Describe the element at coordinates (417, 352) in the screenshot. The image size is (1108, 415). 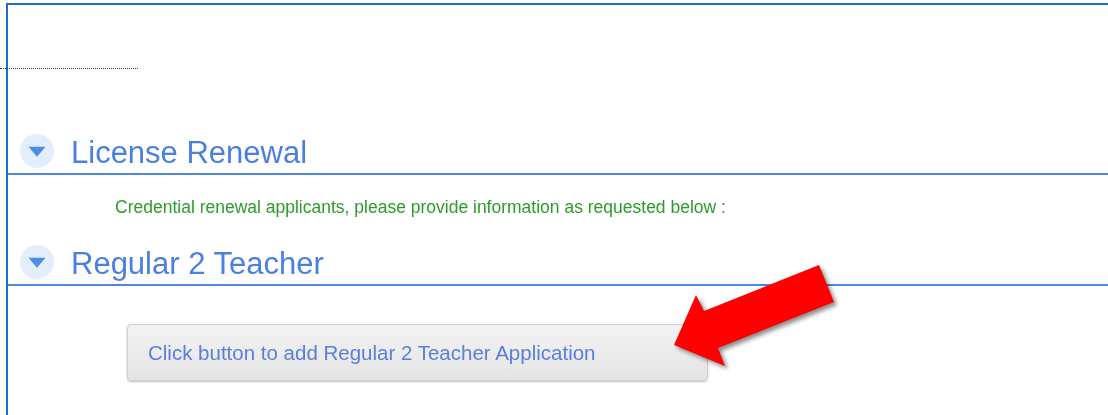
I see `add-application-button: Click button to add Regular 2 Teacher Application` at that location.